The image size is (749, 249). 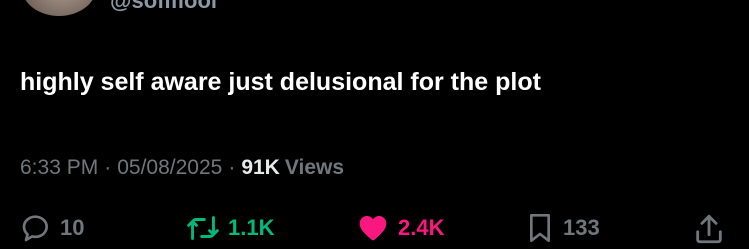 I want to click on bookmark-button: 133, so click(x=562, y=228).